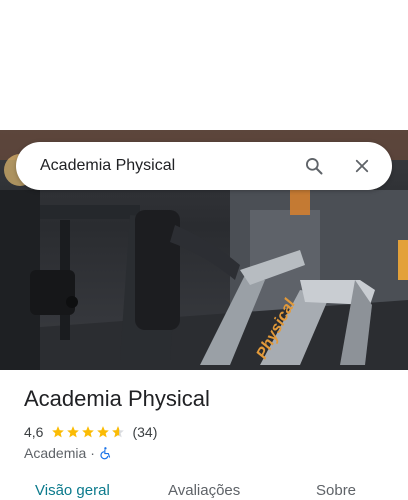 This screenshot has width=408, height=500. I want to click on wheelchair-icon, so click(105, 453).